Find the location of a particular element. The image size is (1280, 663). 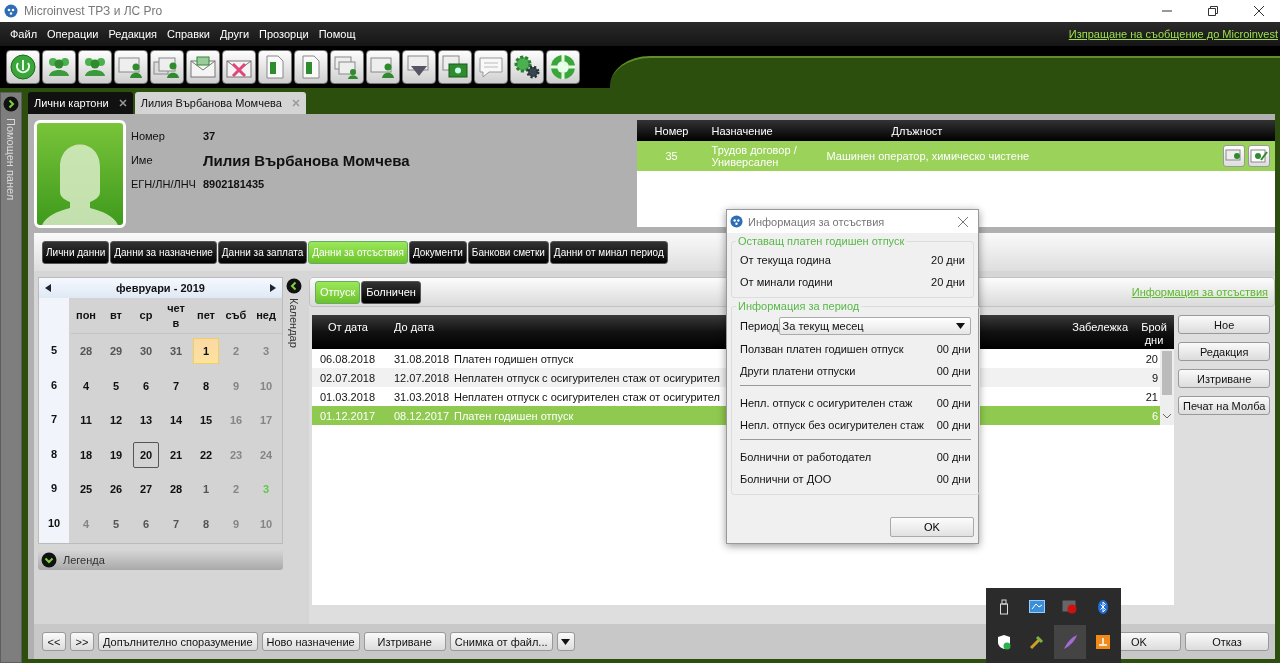

field-label: ЕГН/ЛН/ЛНЧ is located at coordinates (163, 184).